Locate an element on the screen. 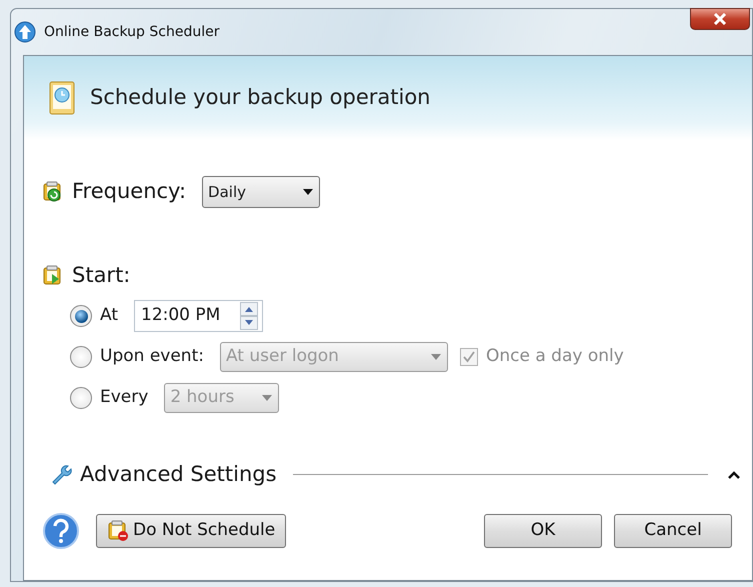 Image resolution: width=753 pixels, height=587 pixels. help-icon is located at coordinates (61, 531).